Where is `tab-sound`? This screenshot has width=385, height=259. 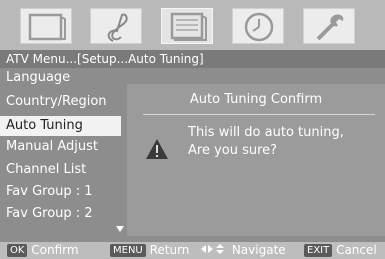
tab-sound is located at coordinates (116, 26).